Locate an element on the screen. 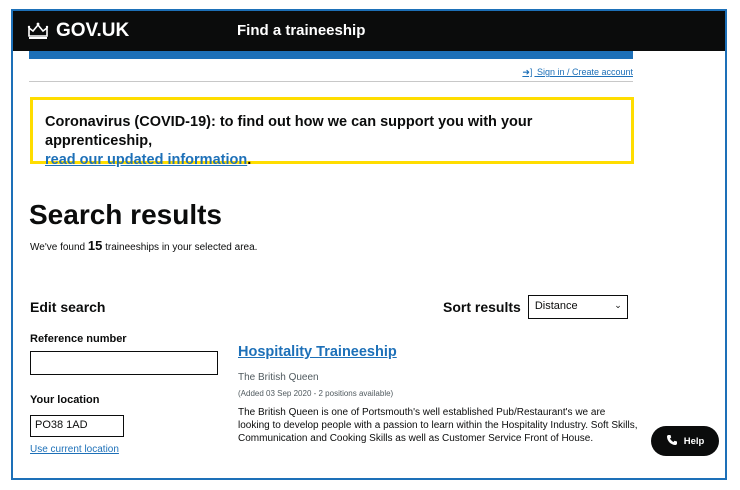 The height and width of the screenshot is (490, 740). sort-select: Distance ⌄ is located at coordinates (577, 307).